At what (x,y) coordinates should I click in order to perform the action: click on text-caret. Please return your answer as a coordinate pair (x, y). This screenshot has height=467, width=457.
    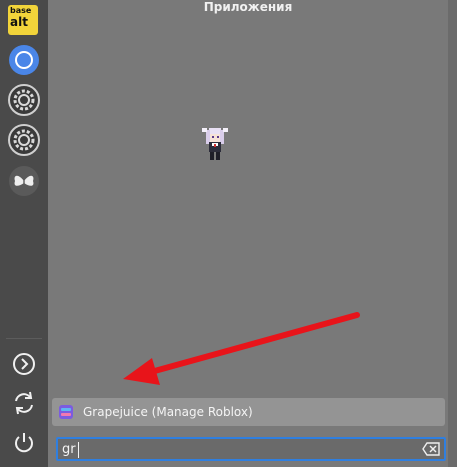
    Looking at the image, I should click on (78, 450).